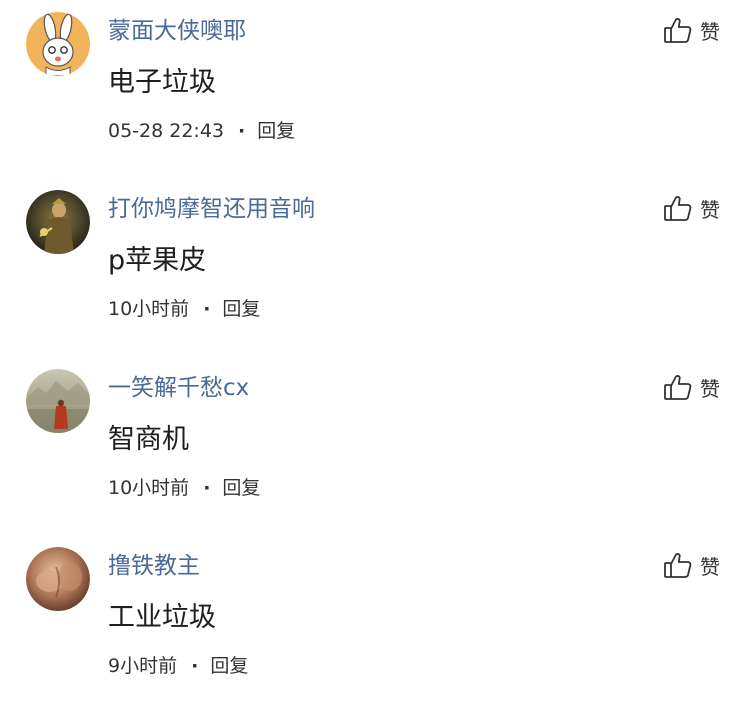 This screenshot has width=750, height=713. I want to click on comment-text: 工业垃圾, so click(162, 617).